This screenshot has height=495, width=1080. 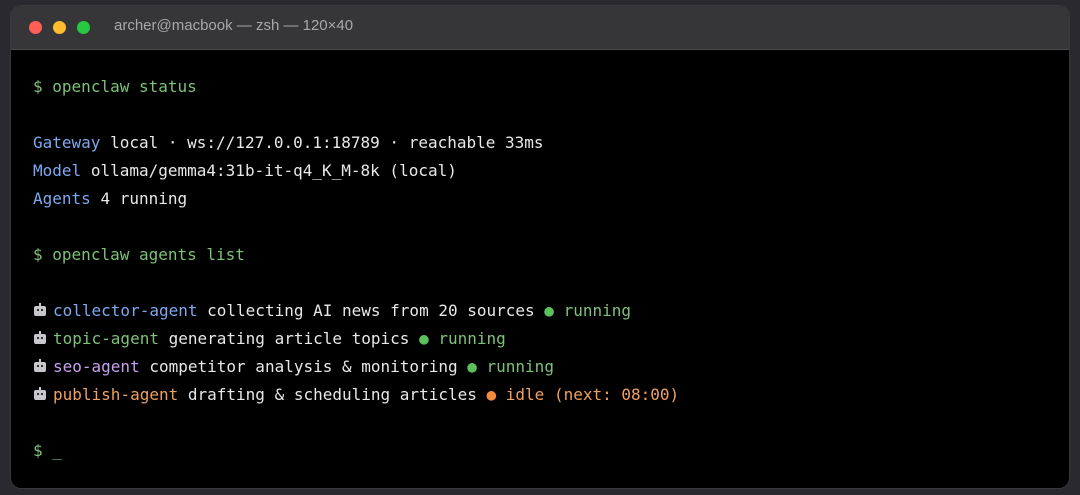 I want to click on command-text: openclaw status, so click(x=124, y=86).